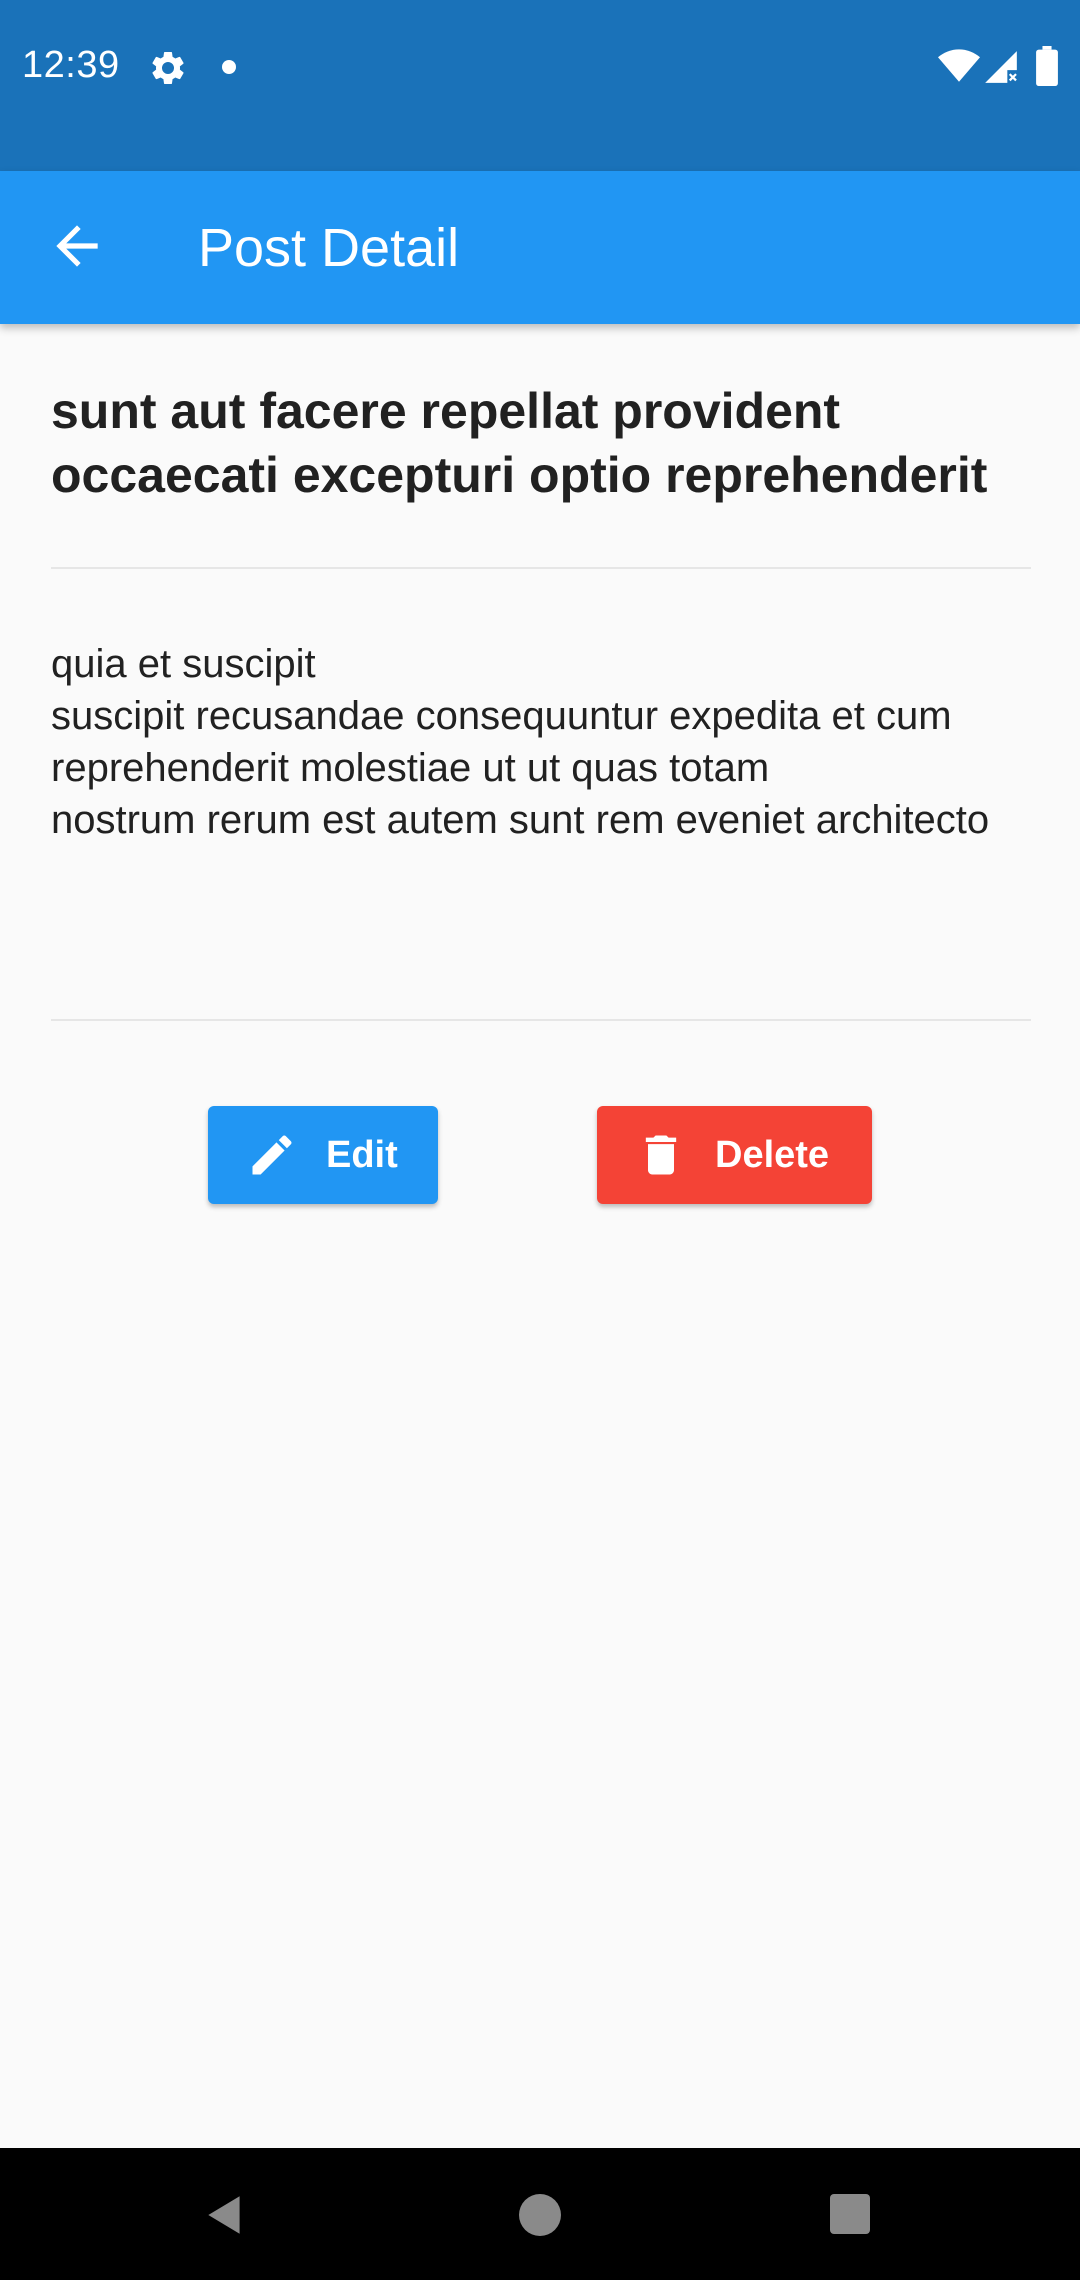 This screenshot has width=1080, height=2280. What do you see at coordinates (1001, 67) in the screenshot?
I see `signal-icon` at bounding box center [1001, 67].